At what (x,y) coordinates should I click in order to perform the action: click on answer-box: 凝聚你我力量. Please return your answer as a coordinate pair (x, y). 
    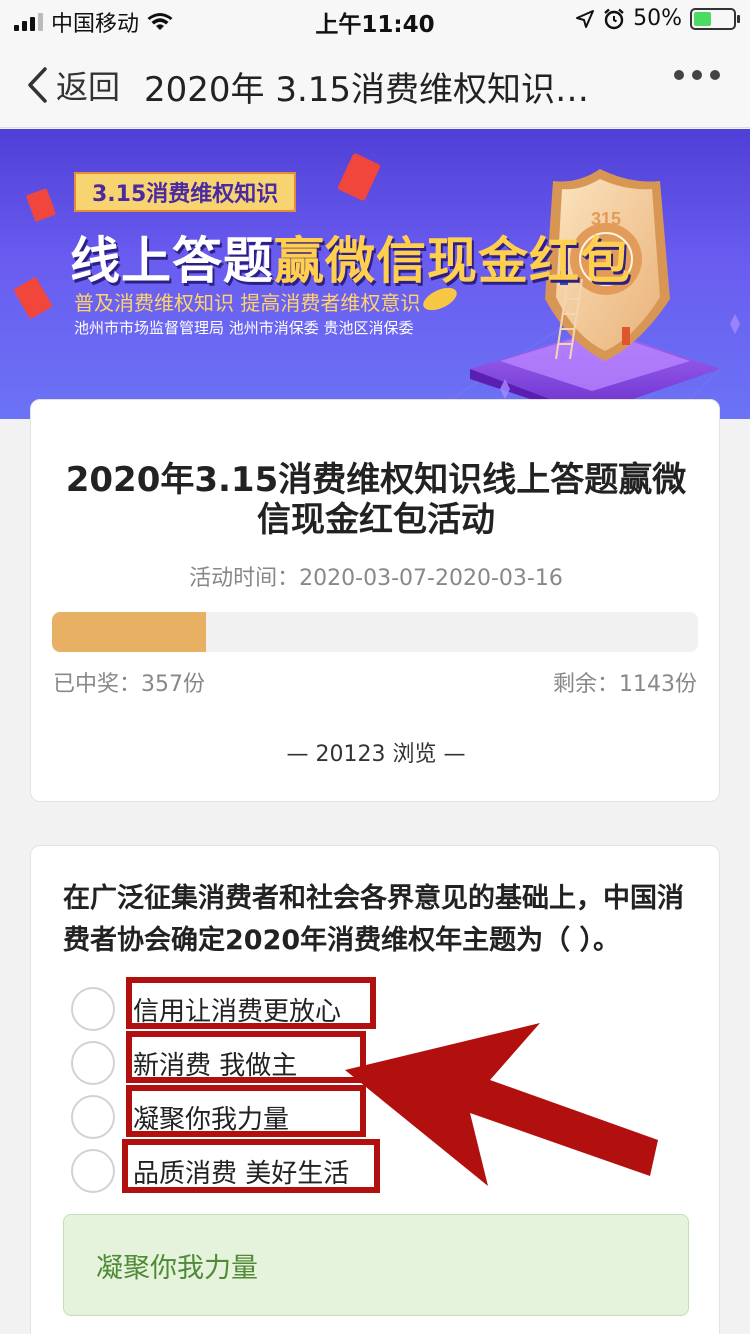
    Looking at the image, I should click on (376, 1265).